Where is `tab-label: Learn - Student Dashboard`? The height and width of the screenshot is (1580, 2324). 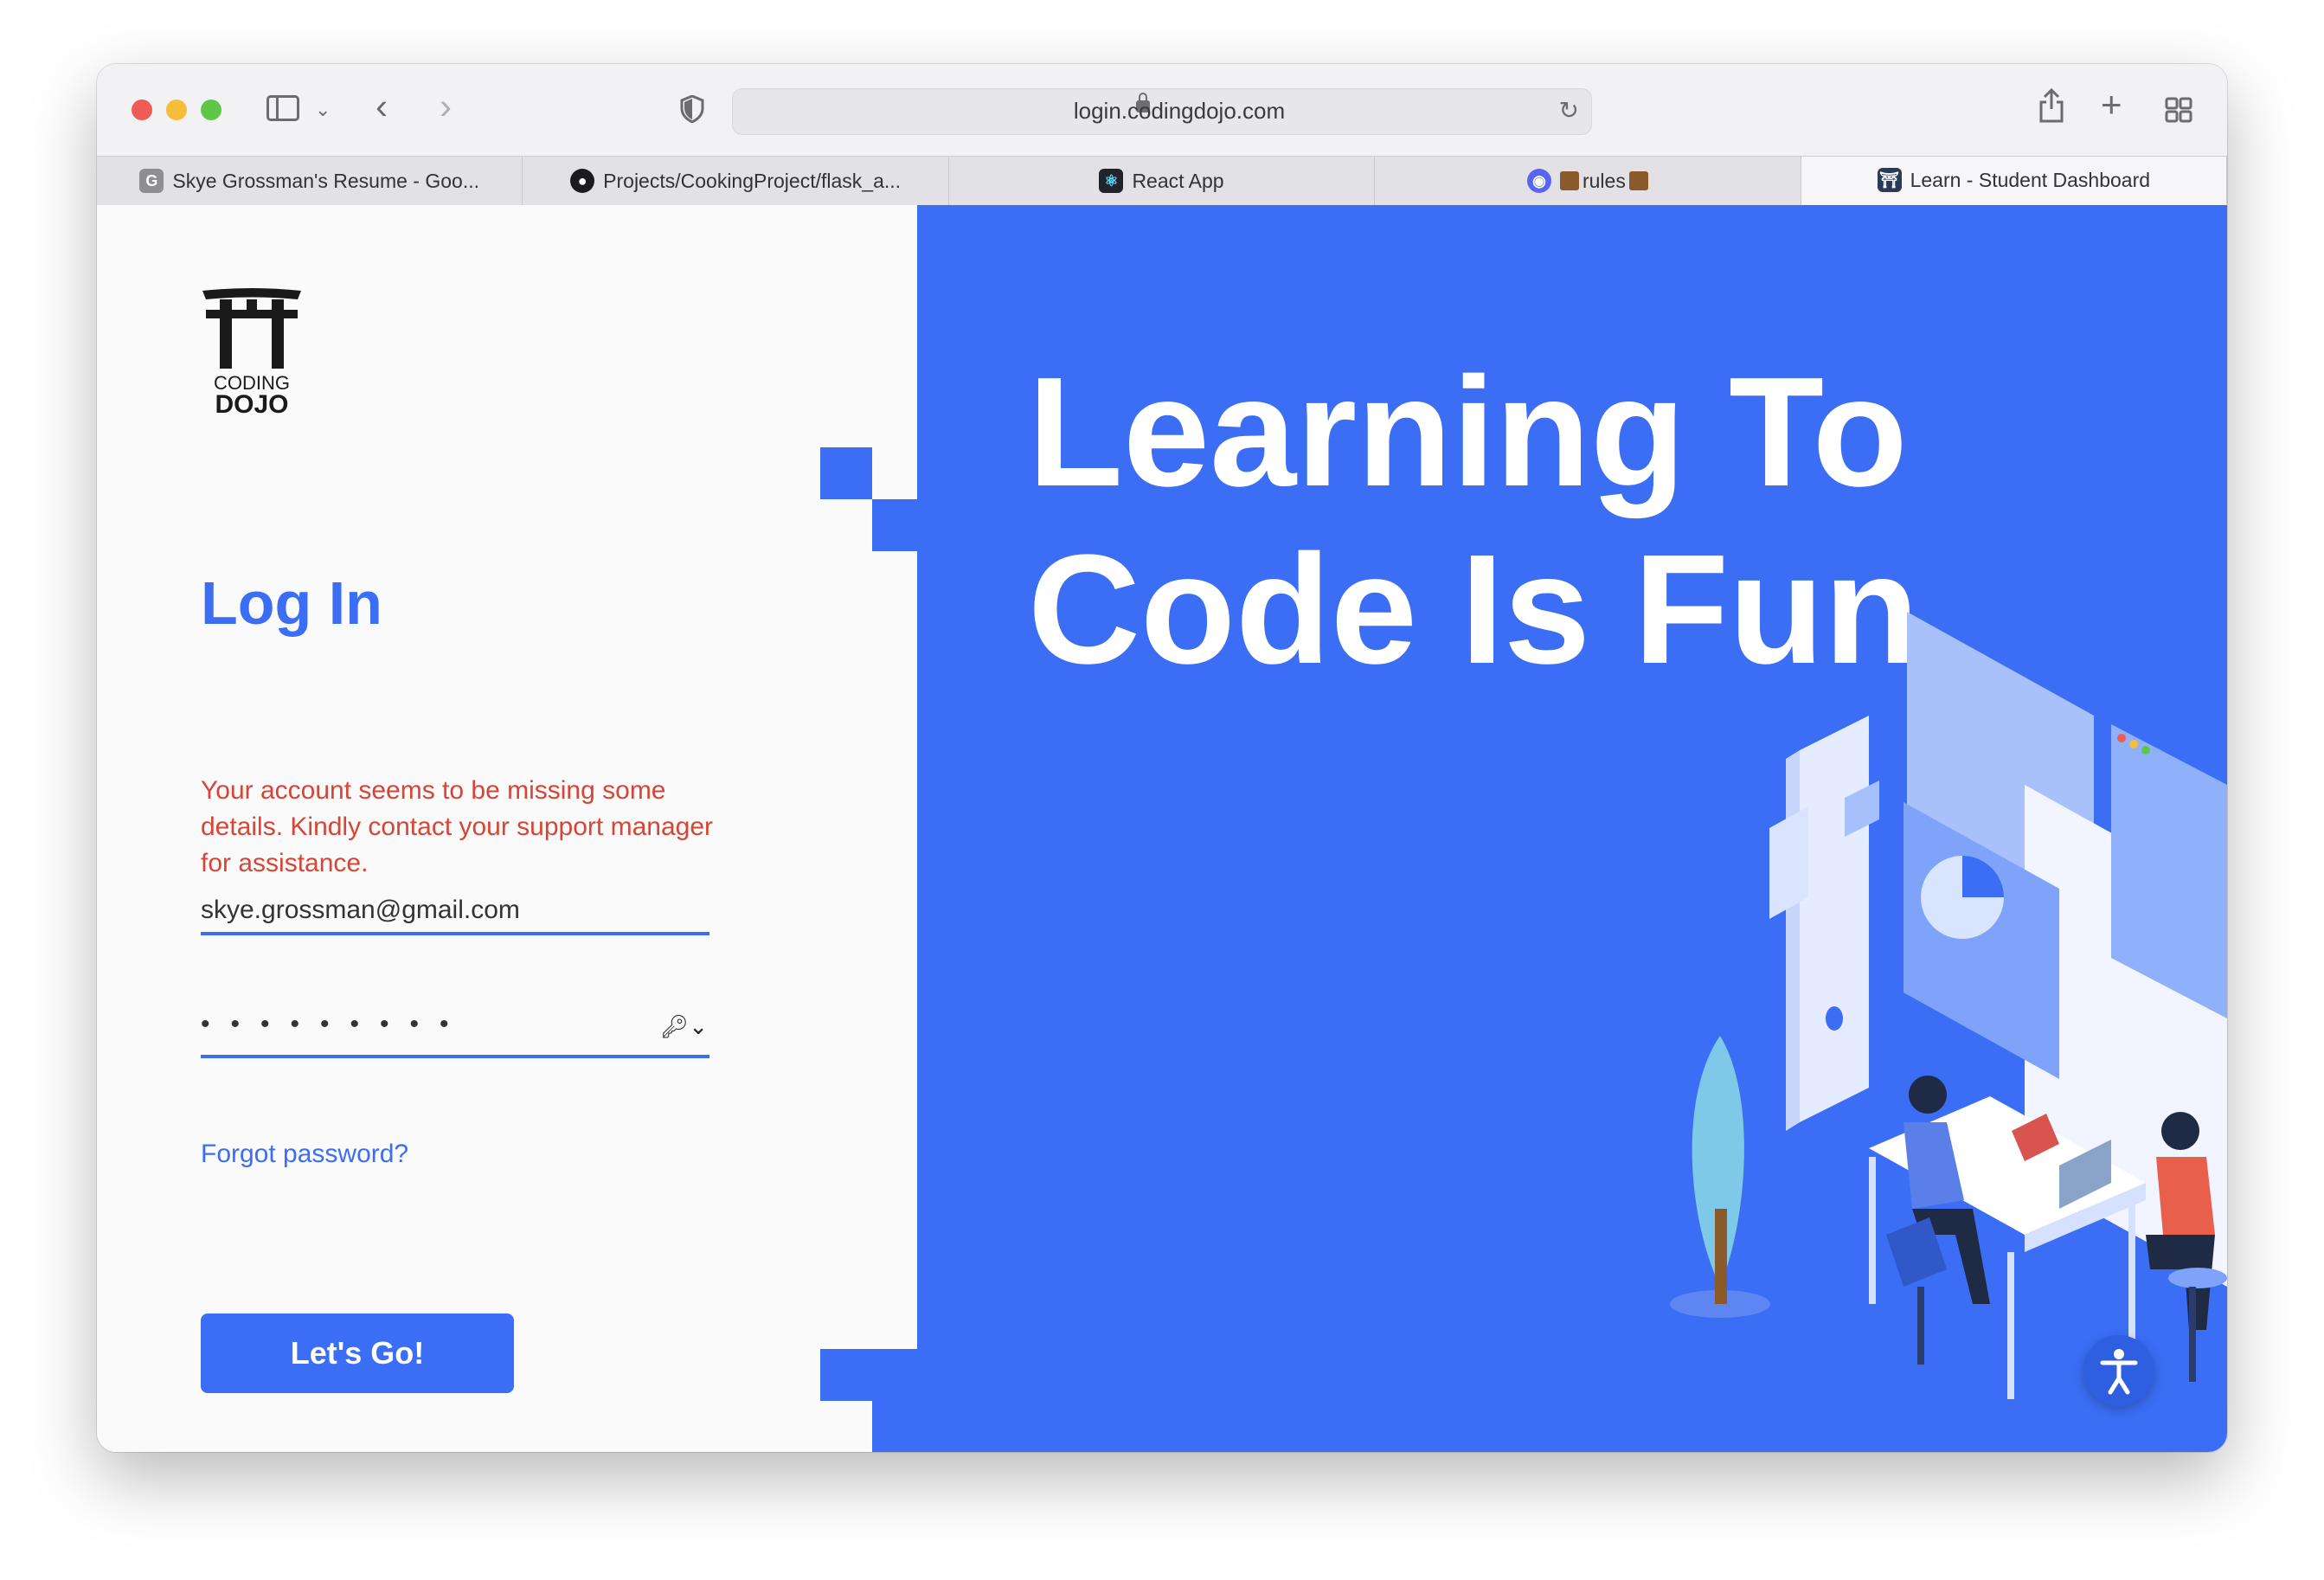
tab-label: Learn - Student Dashboard is located at coordinates (2030, 179).